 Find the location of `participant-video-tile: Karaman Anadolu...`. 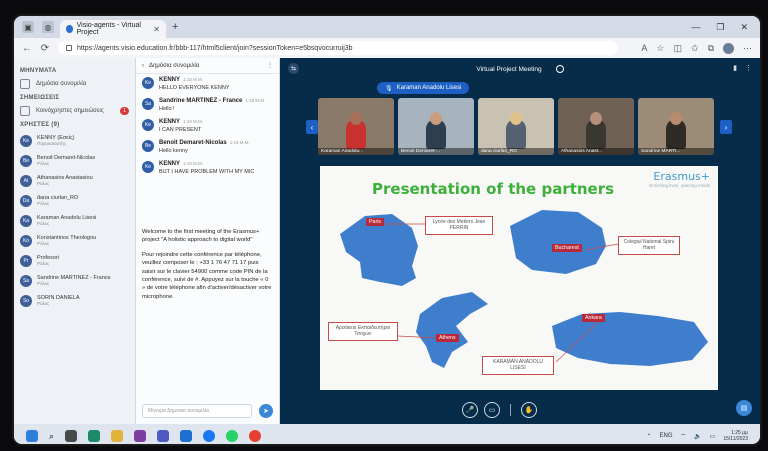

participant-video-tile: Karaman Anadolu... is located at coordinates (356, 126).